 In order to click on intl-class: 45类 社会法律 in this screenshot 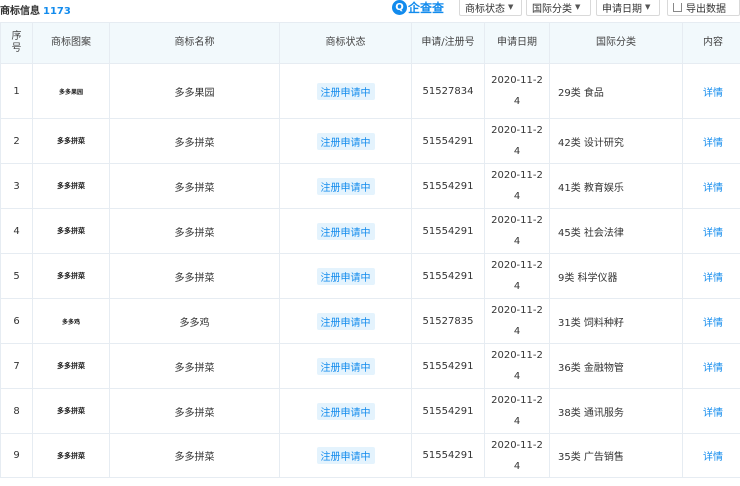, I will do `click(616, 231)`.